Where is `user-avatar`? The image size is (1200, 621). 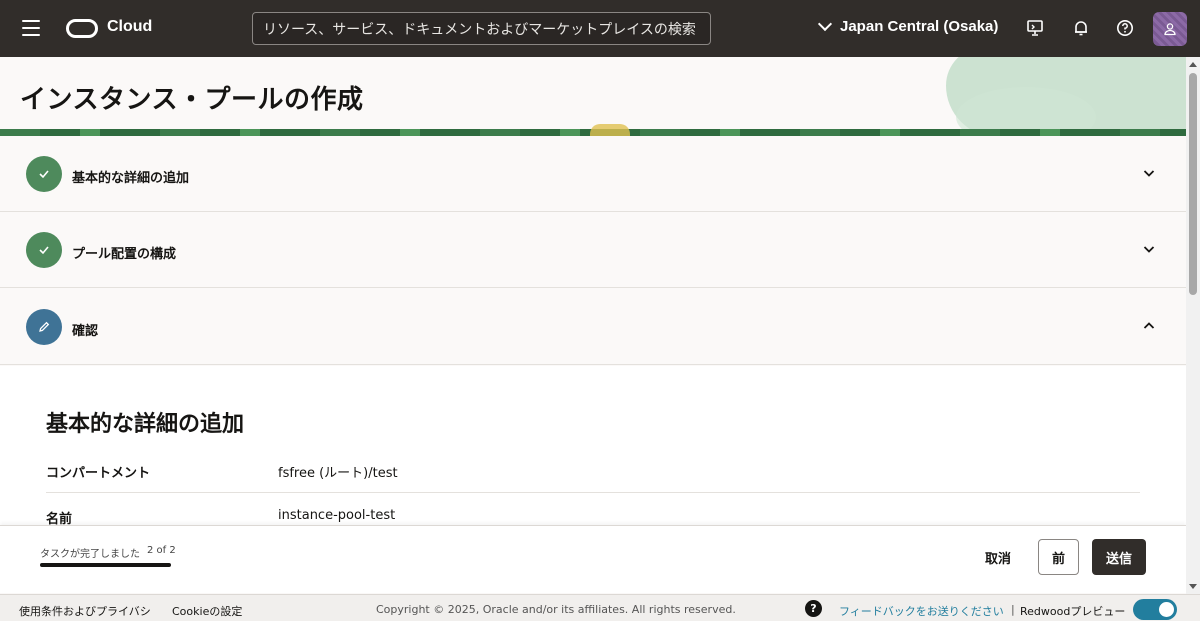
user-avatar is located at coordinates (1170, 29).